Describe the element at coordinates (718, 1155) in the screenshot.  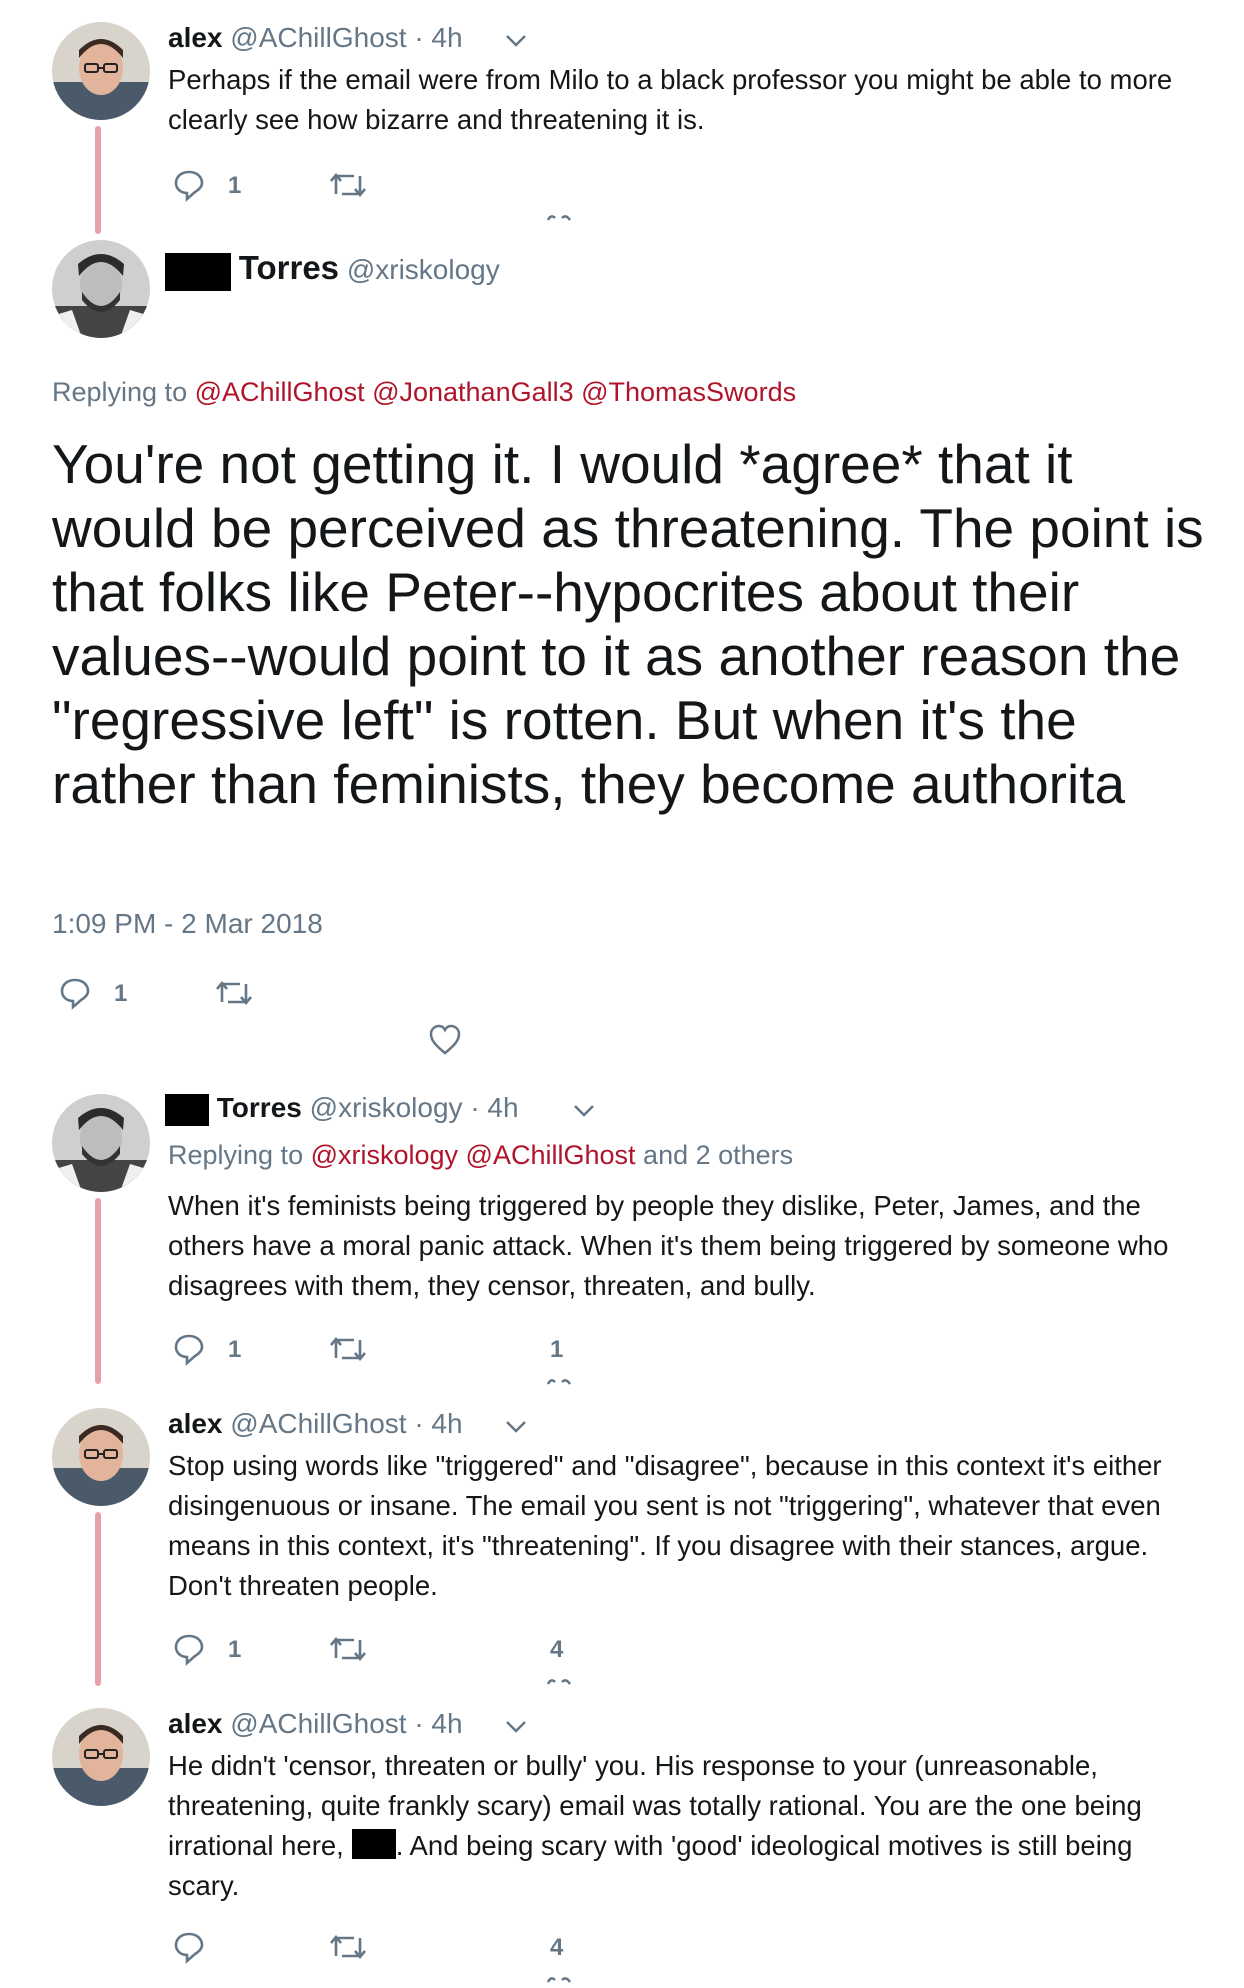
I see `replying-to-others: and 2 others` at that location.